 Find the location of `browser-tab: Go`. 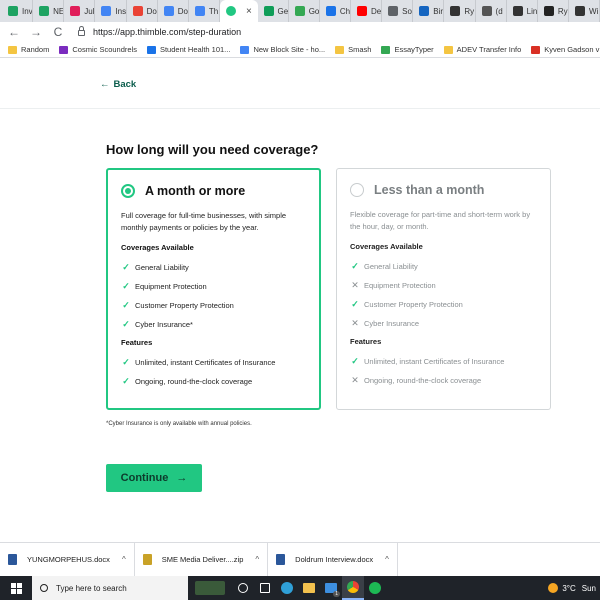

browser-tab: Go is located at coordinates (304, 11).